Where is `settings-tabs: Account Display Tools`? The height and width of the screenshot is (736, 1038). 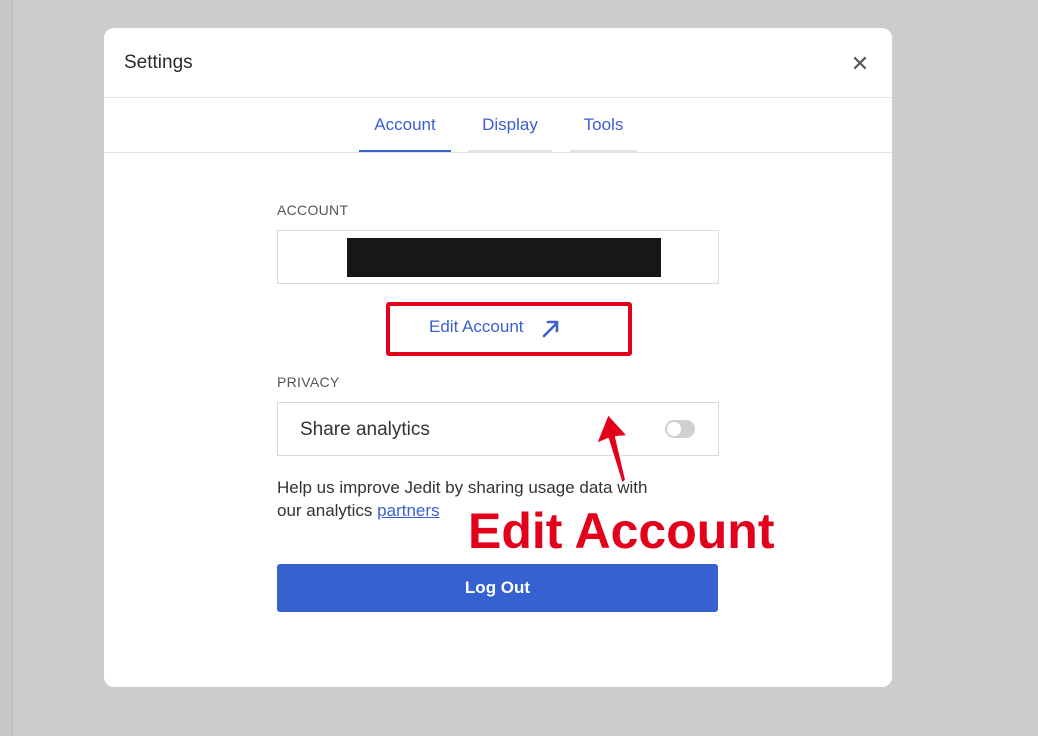
settings-tabs: Account Display Tools is located at coordinates (498, 125).